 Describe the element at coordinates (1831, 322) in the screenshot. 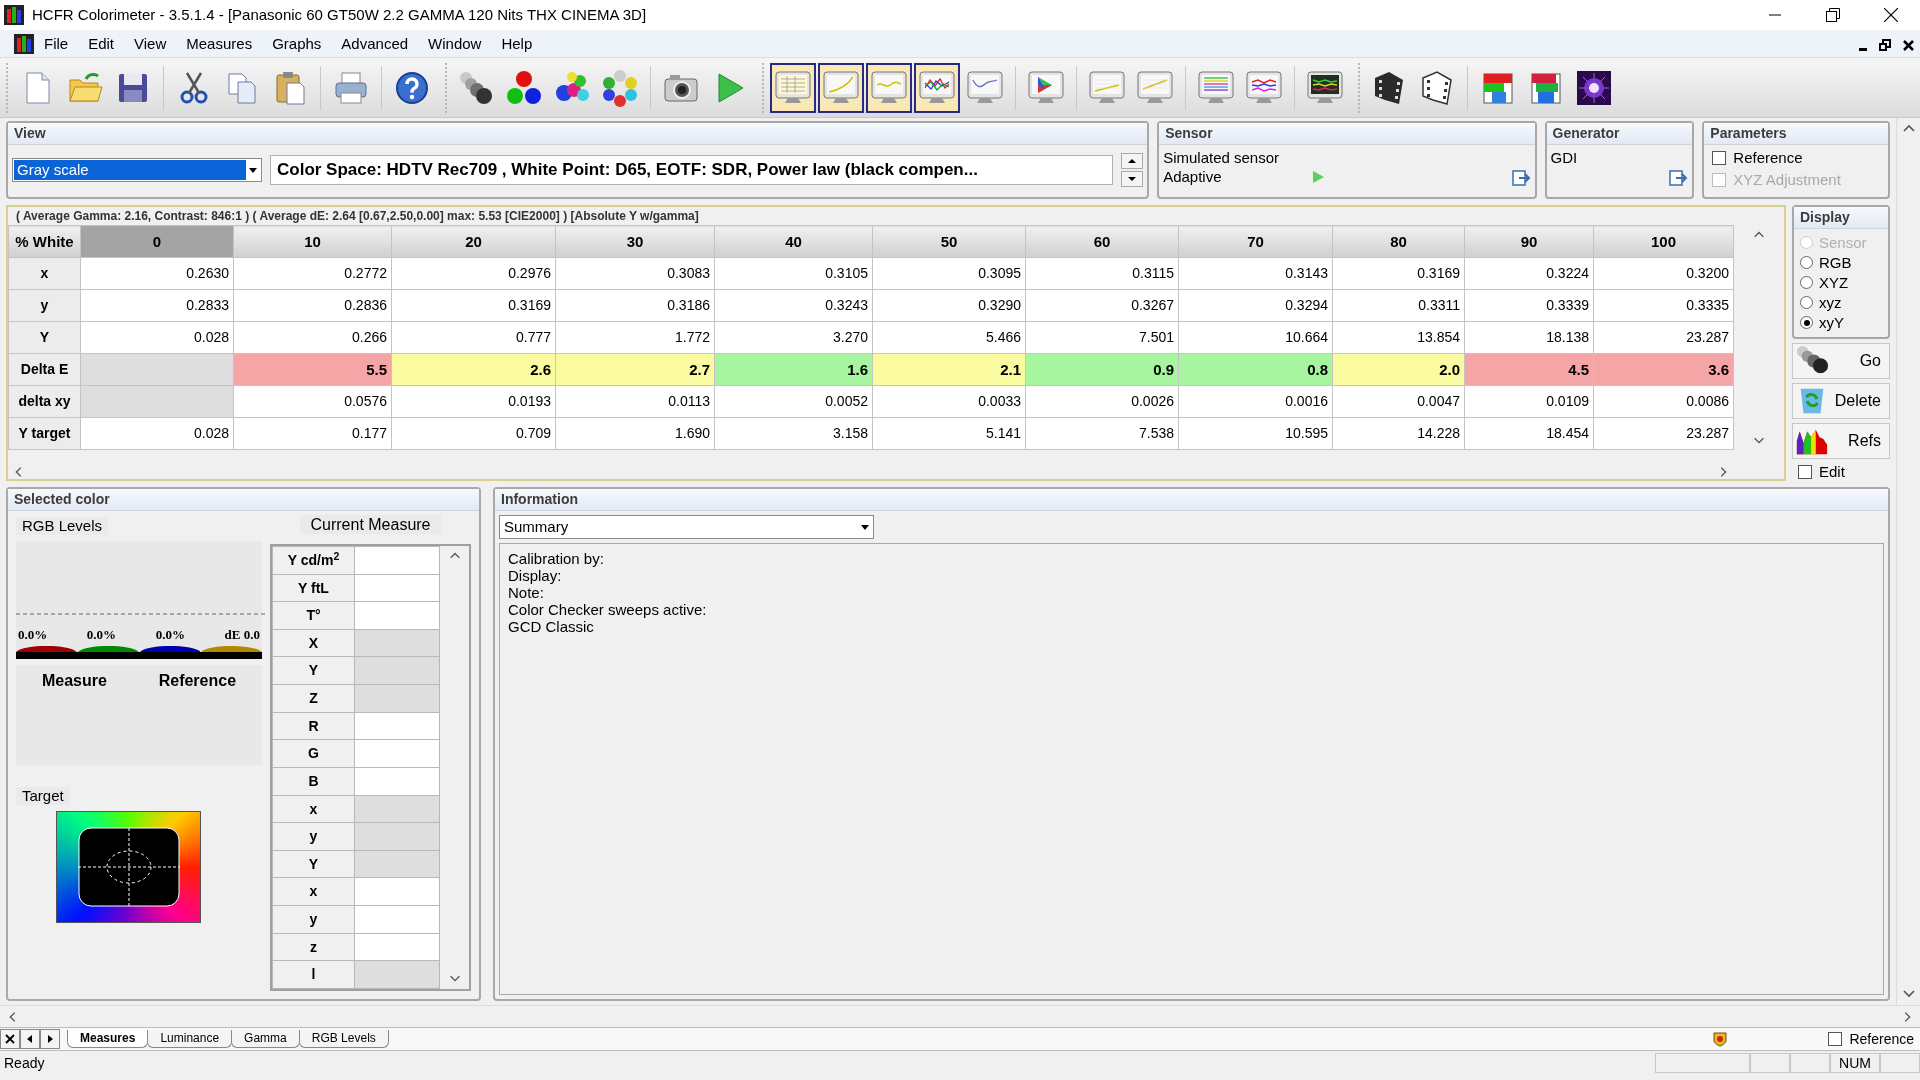

I see `radio-label: xyY` at that location.